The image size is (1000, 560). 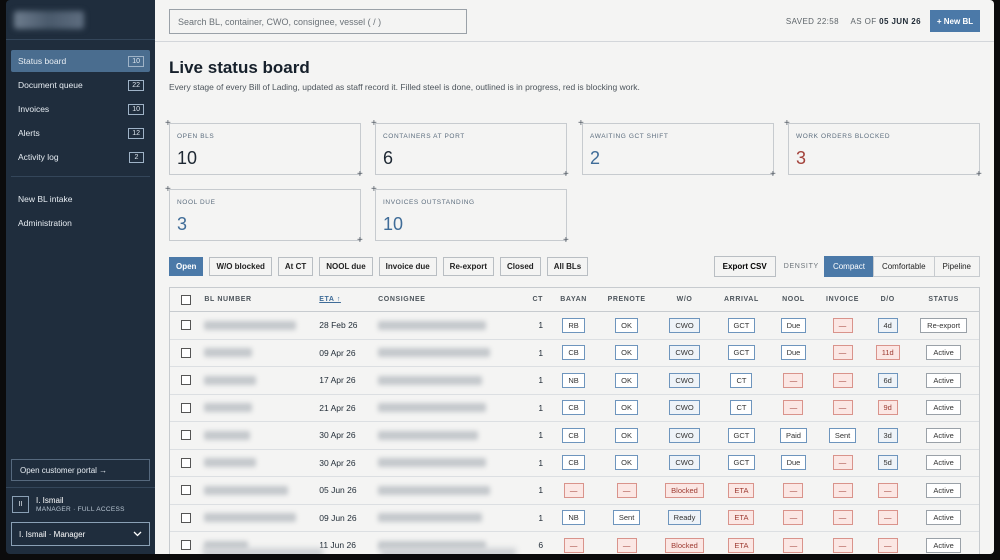 I want to click on table-row: 09 Apr 26 1 CB OK CWO GCT Due — 11d Active, so click(x=574, y=353).